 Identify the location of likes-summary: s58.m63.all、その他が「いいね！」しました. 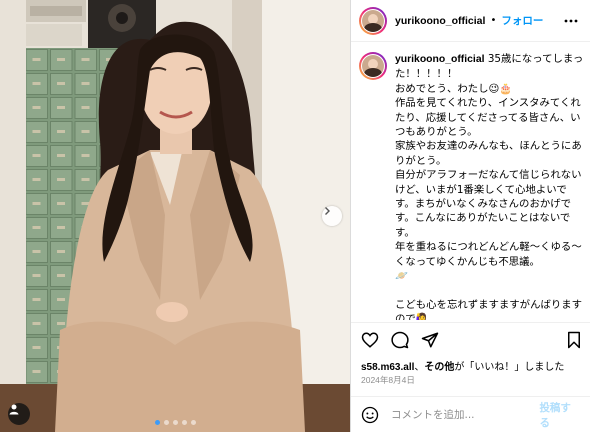
(462, 365).